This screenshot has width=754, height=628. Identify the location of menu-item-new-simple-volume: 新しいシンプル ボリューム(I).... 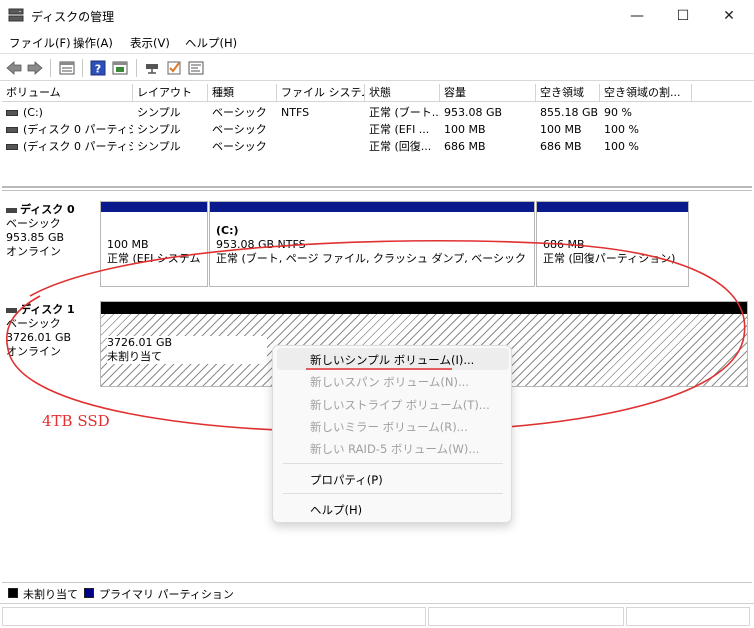
(392, 360).